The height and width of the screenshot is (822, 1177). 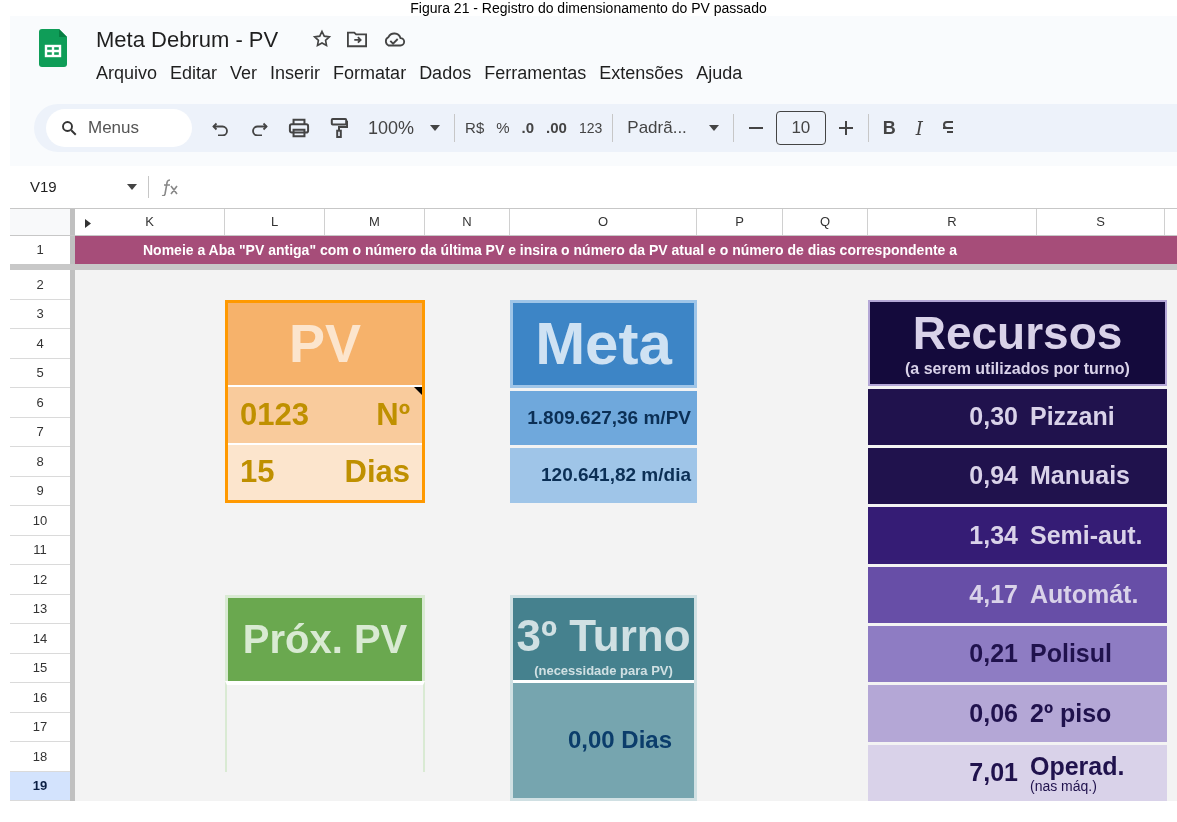 What do you see at coordinates (603, 343) in the screenshot?
I see `card-title: Meta` at bounding box center [603, 343].